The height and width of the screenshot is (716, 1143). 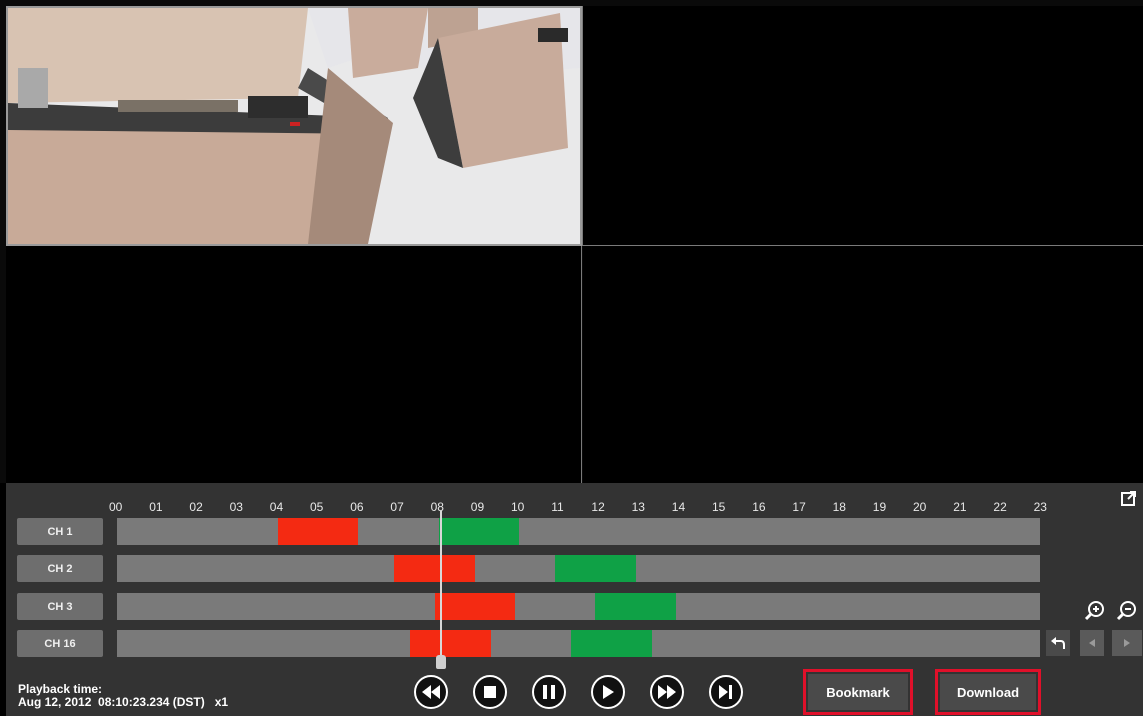 I want to click on play-button, so click(x=608, y=692).